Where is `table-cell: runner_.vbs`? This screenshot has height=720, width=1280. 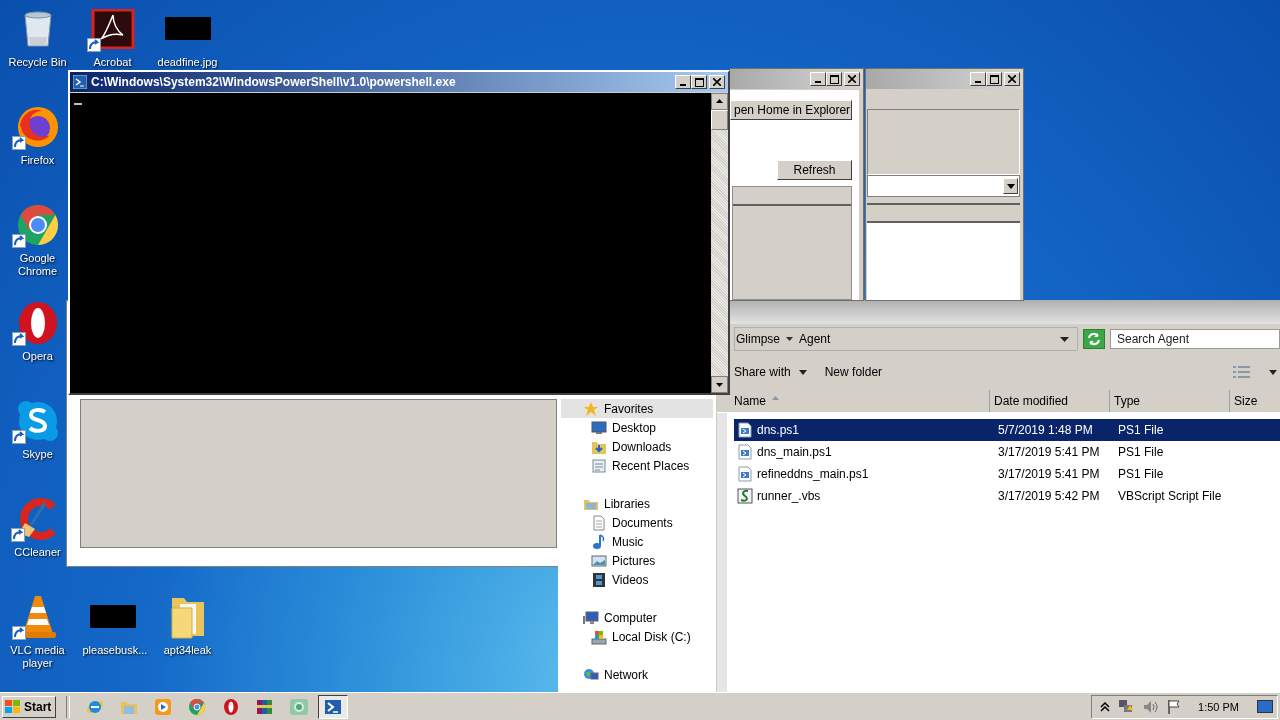 table-cell: runner_.vbs is located at coordinates (864, 496).